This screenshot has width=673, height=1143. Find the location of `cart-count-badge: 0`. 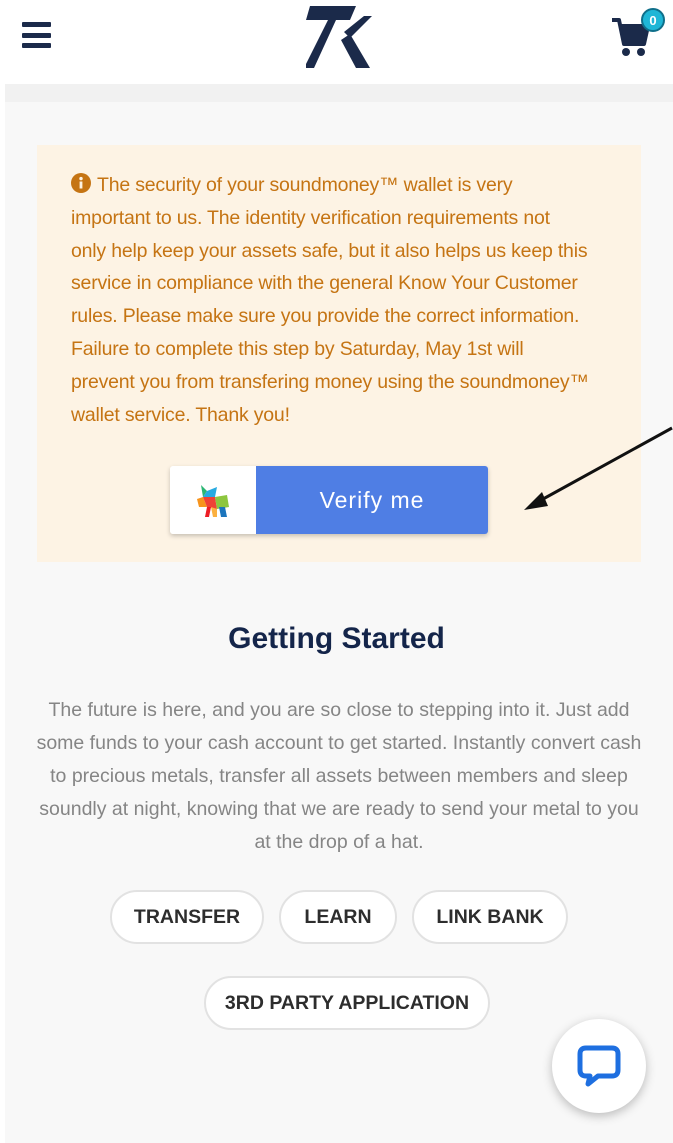

cart-count-badge: 0 is located at coordinates (653, 20).